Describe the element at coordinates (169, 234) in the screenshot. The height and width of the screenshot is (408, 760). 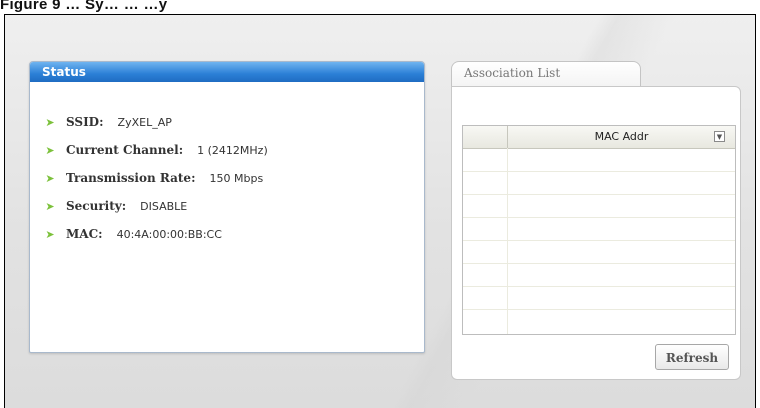
I see `mac-value: 40:4A:00:00:BB:CC` at that location.